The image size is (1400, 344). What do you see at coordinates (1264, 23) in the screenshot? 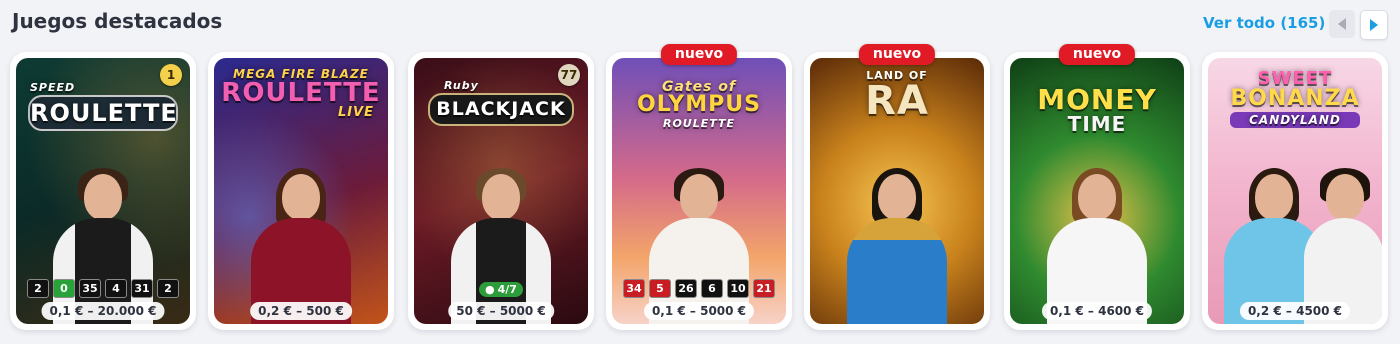
I see `view-all-link: Ver todo (165)` at bounding box center [1264, 23].